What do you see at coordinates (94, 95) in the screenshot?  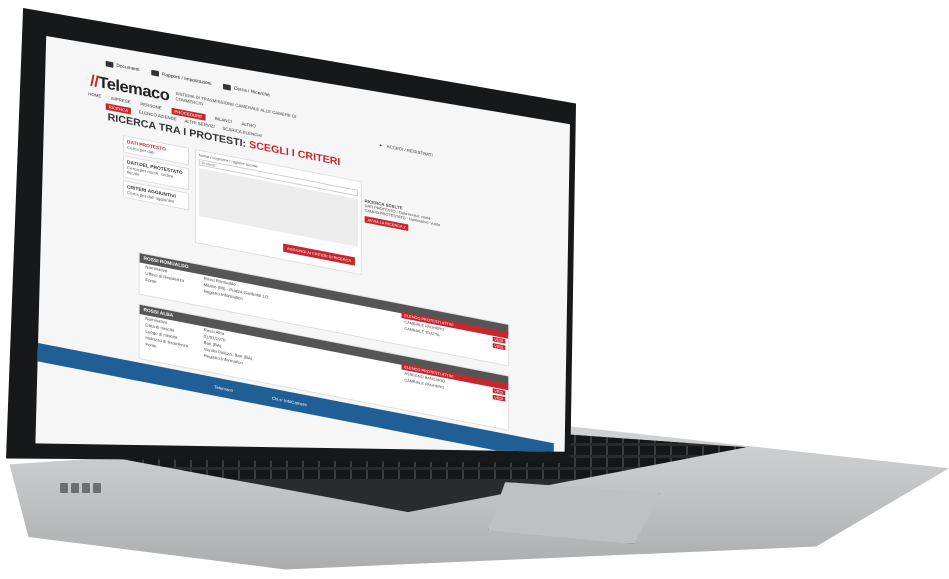 I see `nav-home: HOME` at bounding box center [94, 95].